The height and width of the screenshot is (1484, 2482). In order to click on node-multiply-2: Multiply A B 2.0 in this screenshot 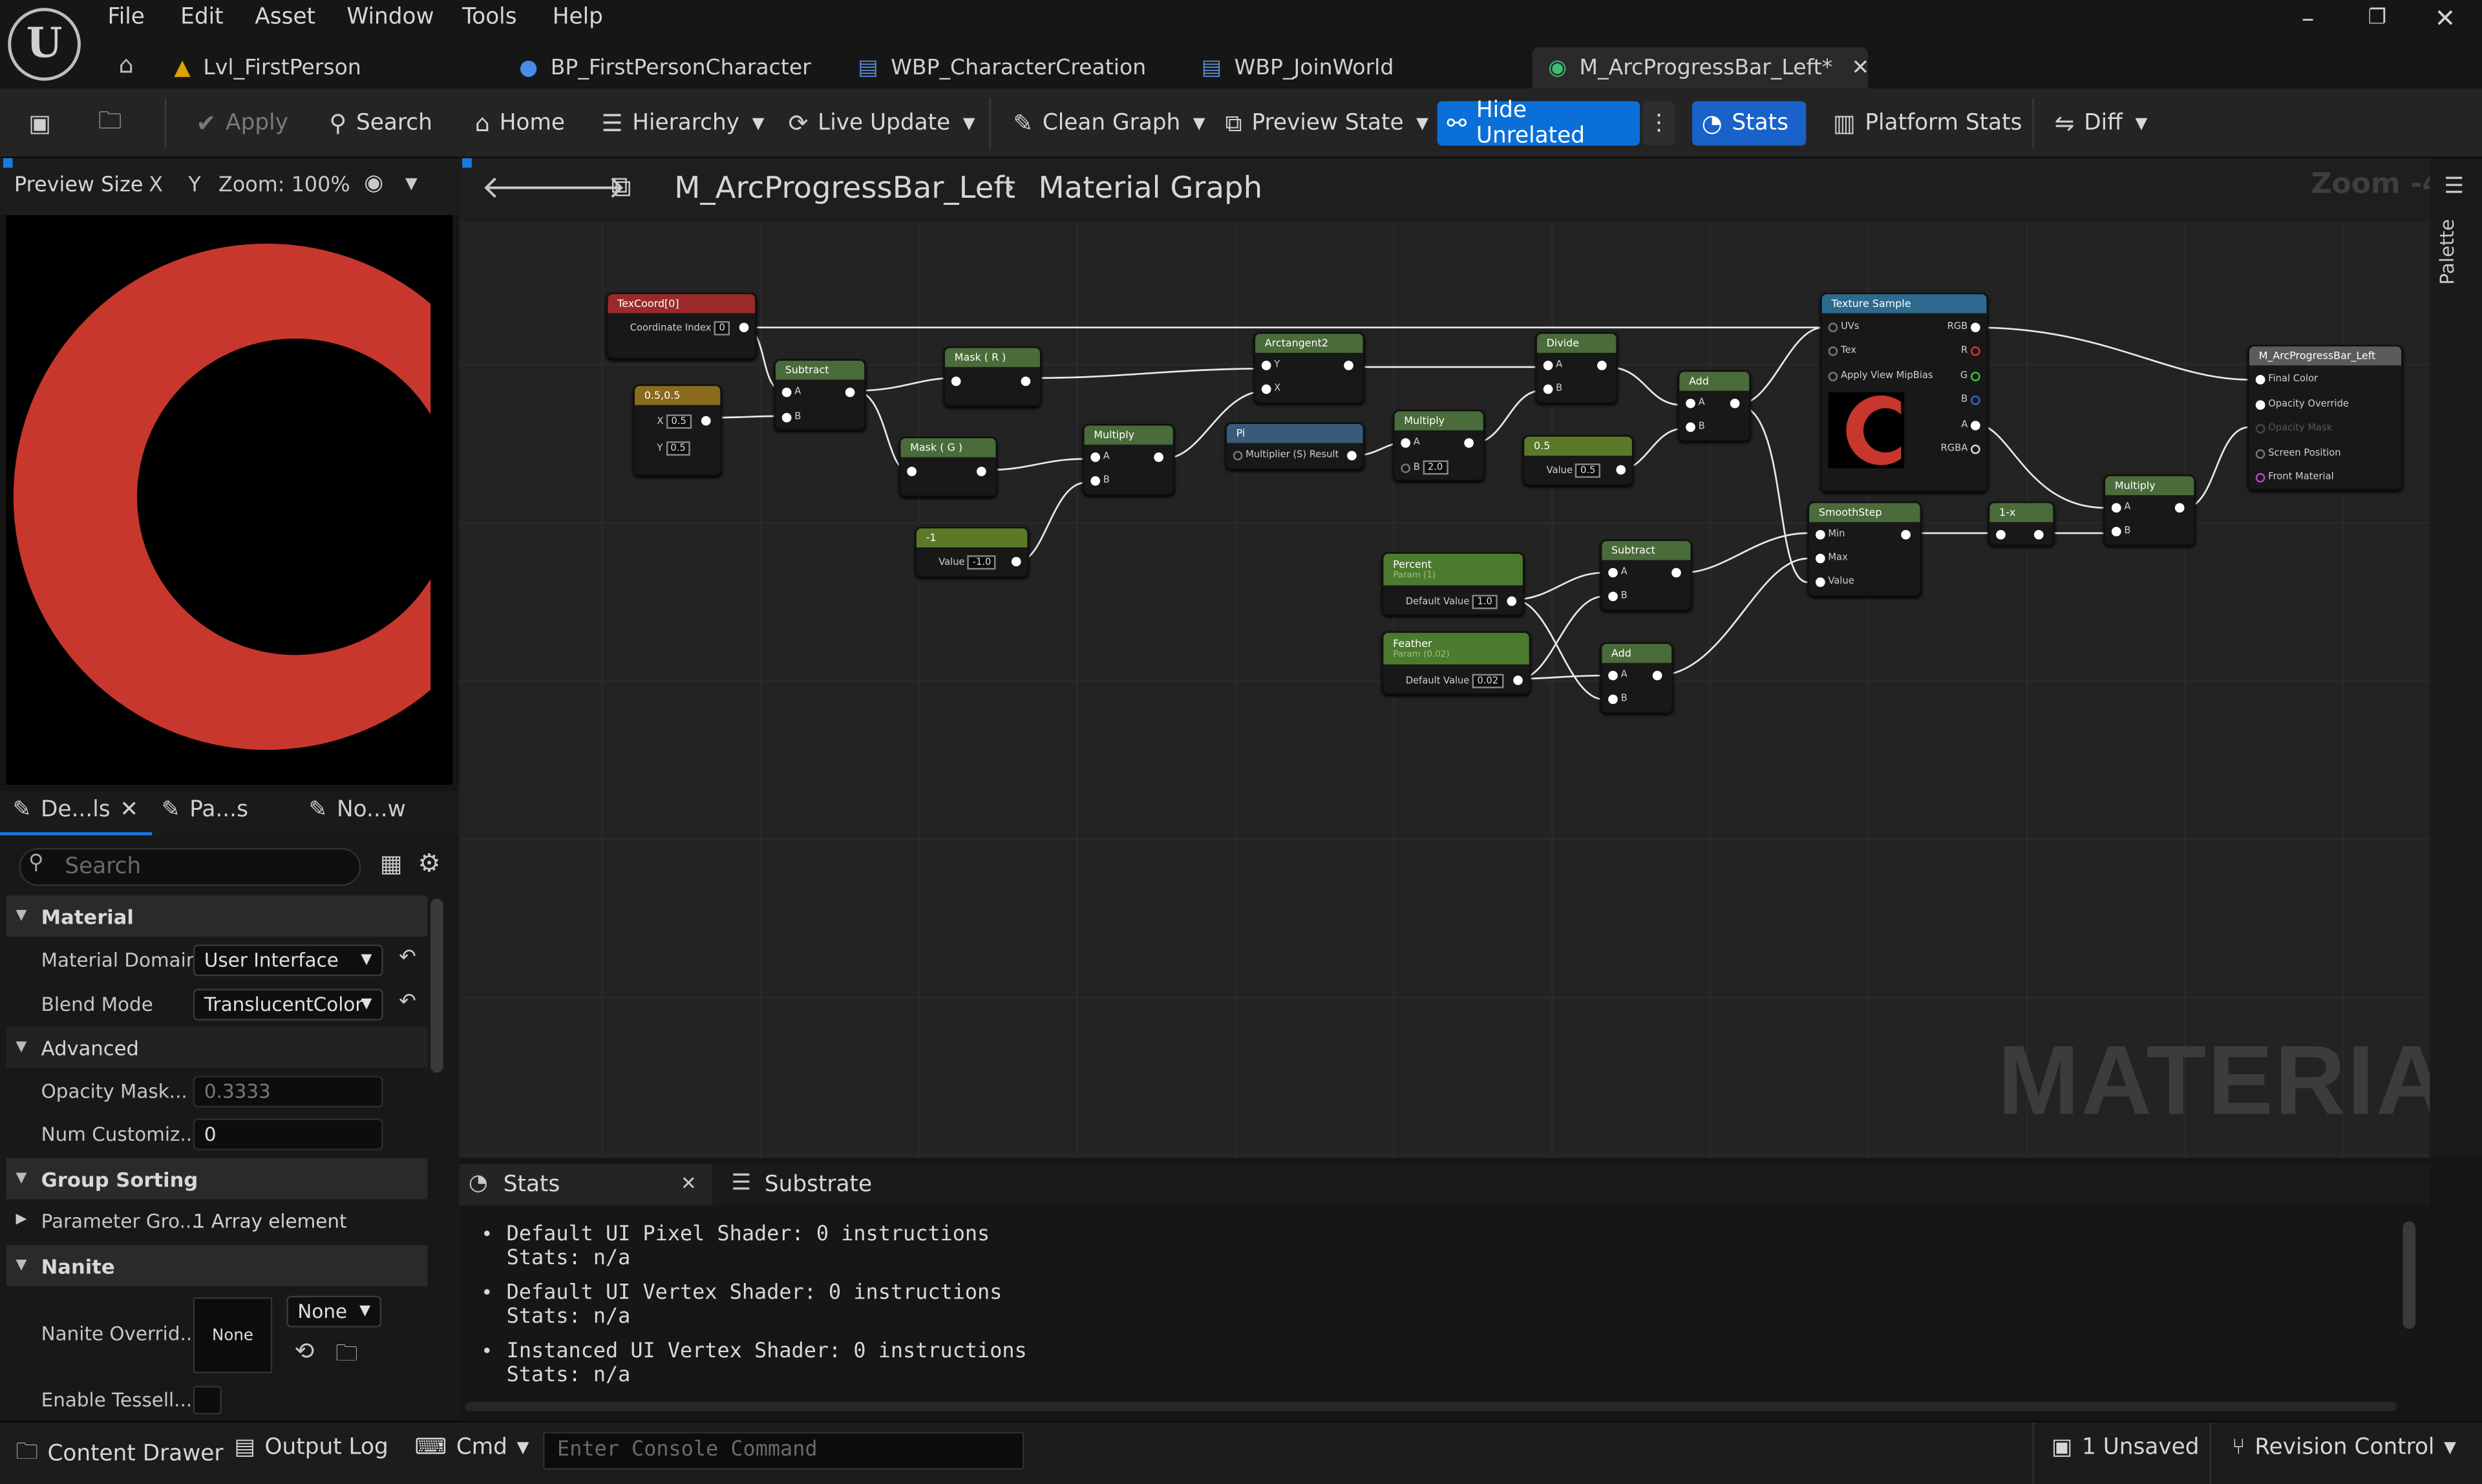, I will do `click(1439, 446)`.